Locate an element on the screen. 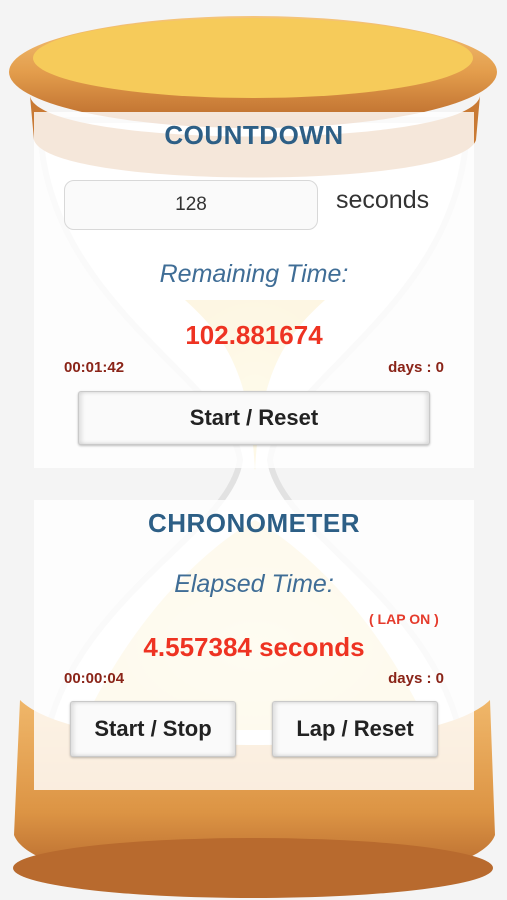  start-stop-button: Start / Stop is located at coordinates (153, 729).